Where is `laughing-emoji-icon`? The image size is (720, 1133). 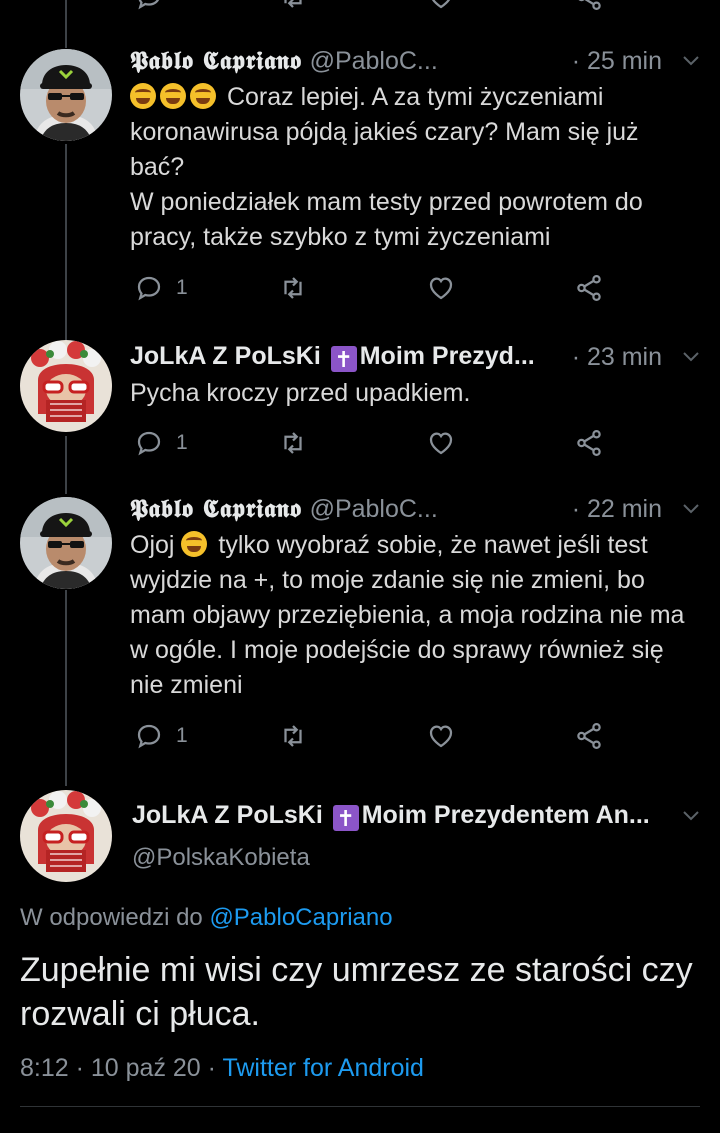
laughing-emoji-icon is located at coordinates (194, 544).